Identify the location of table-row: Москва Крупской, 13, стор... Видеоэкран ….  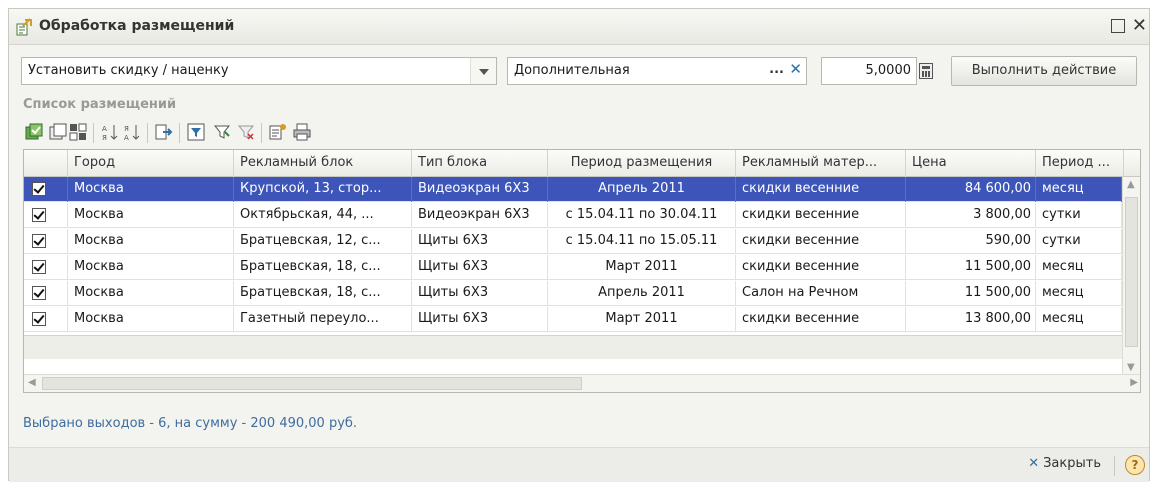
(573, 189).